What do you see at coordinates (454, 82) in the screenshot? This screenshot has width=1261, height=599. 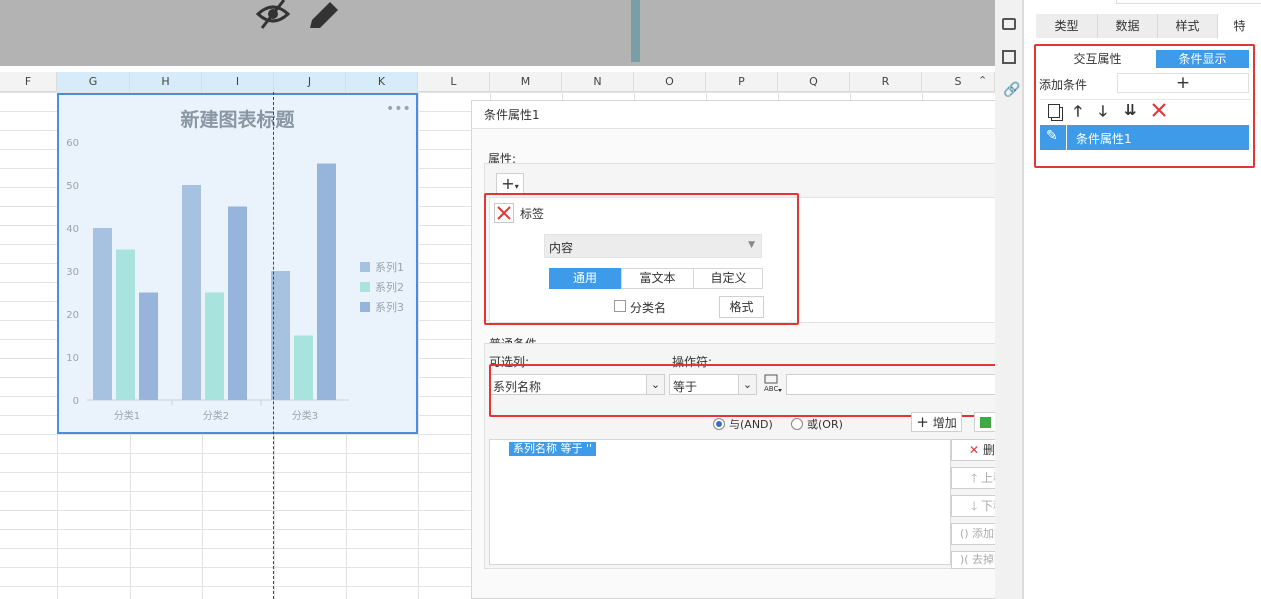 I see `column-header-cell: L` at bounding box center [454, 82].